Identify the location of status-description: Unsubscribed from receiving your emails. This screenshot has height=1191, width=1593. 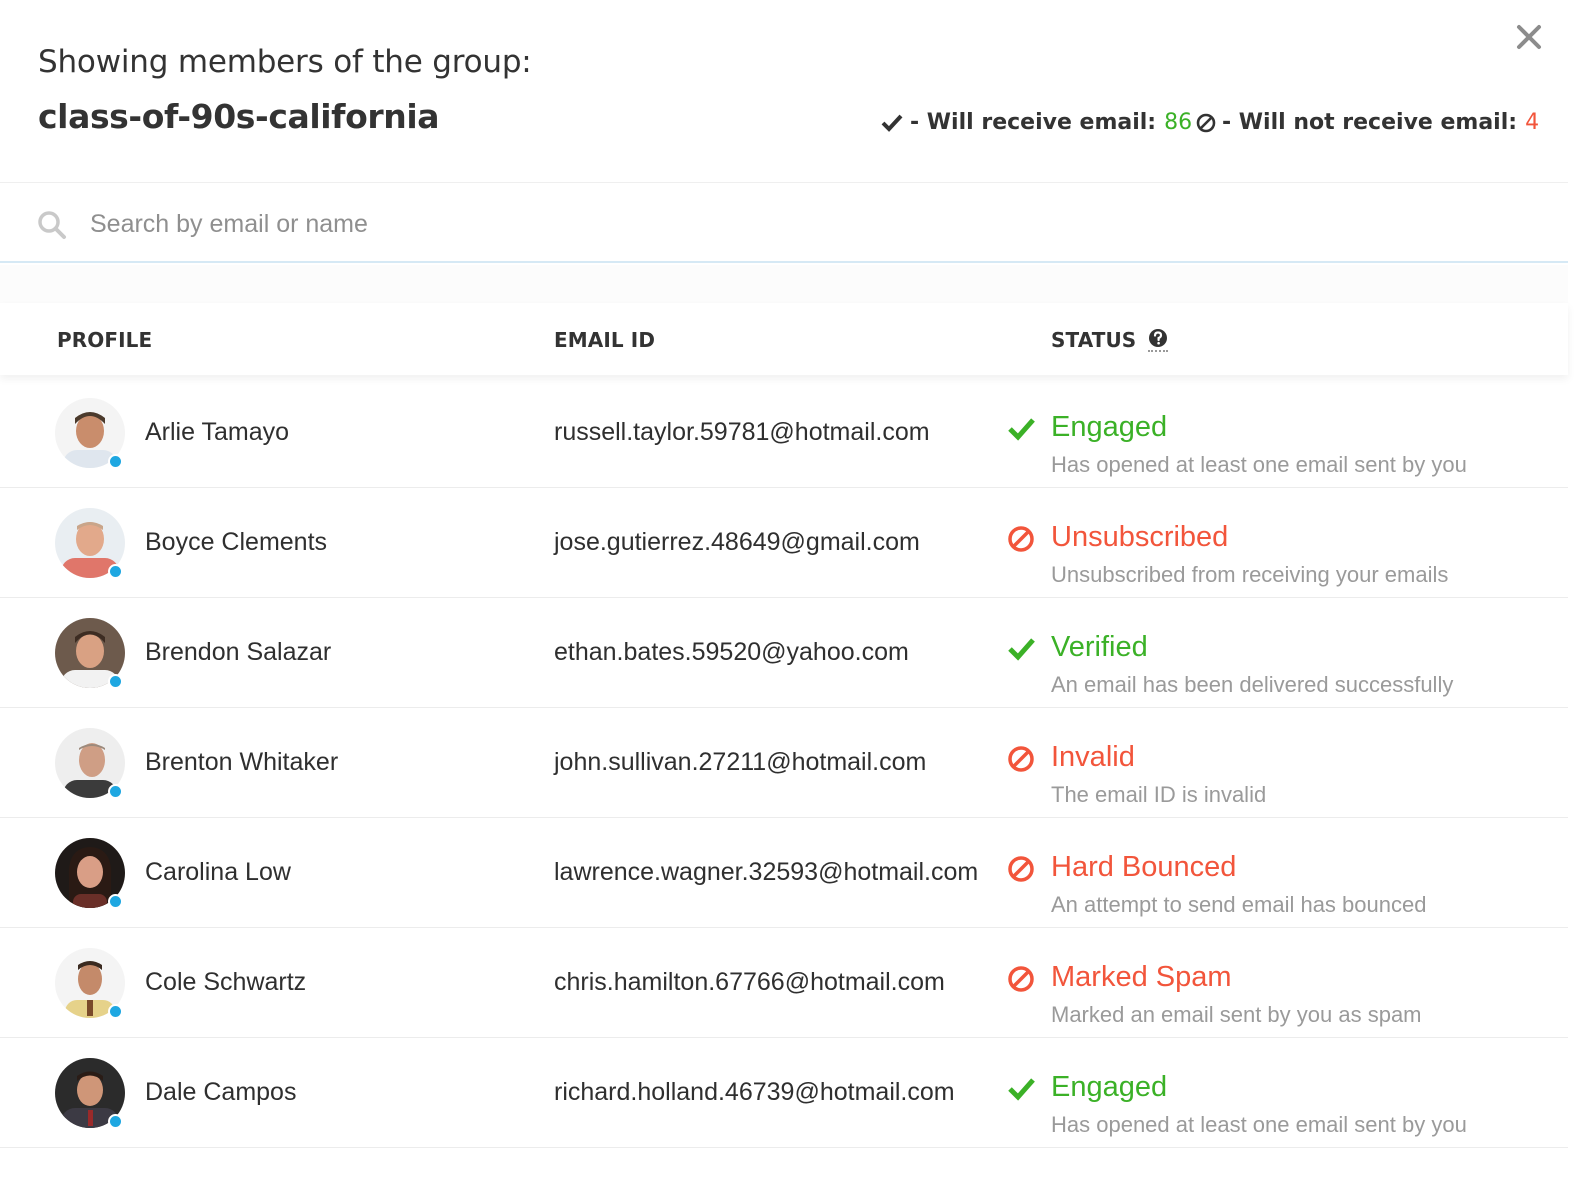
(1250, 574).